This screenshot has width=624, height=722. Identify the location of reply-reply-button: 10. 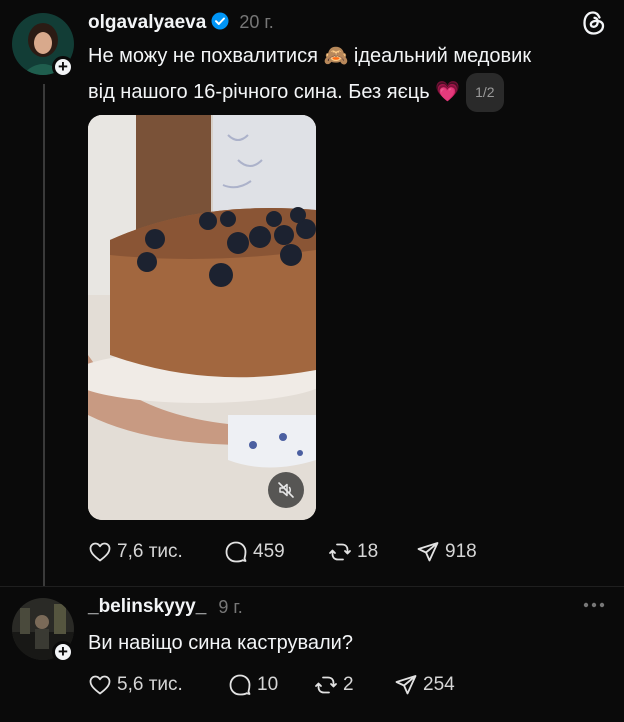
(253, 685).